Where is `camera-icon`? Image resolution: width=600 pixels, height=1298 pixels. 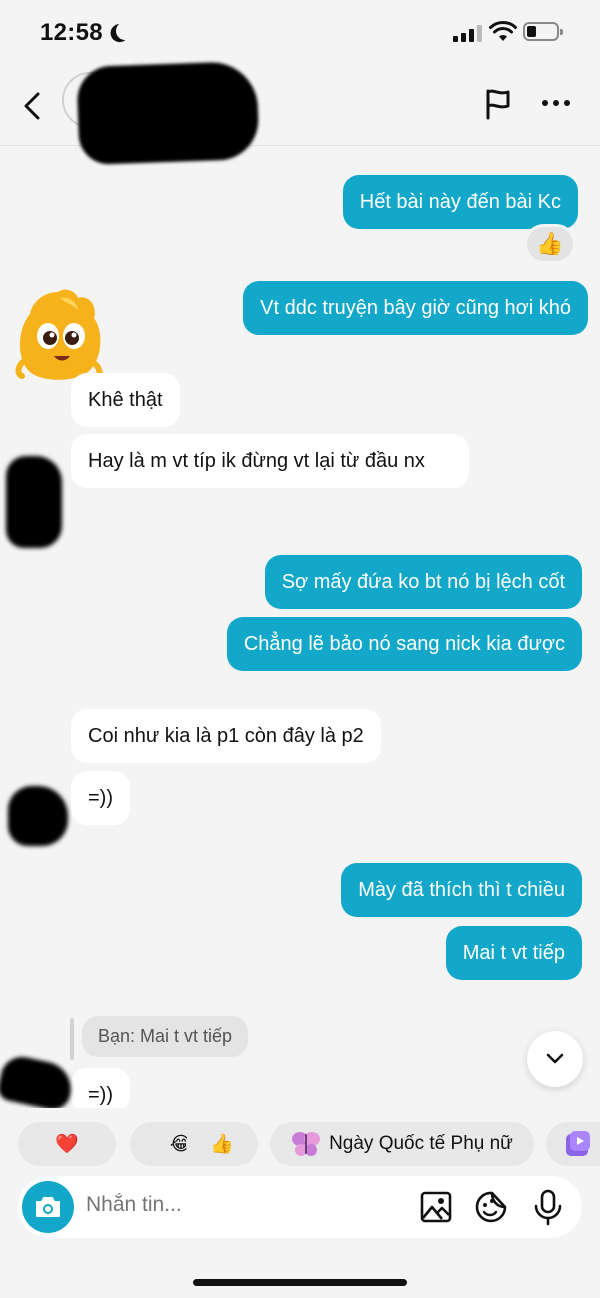 camera-icon is located at coordinates (48, 1207).